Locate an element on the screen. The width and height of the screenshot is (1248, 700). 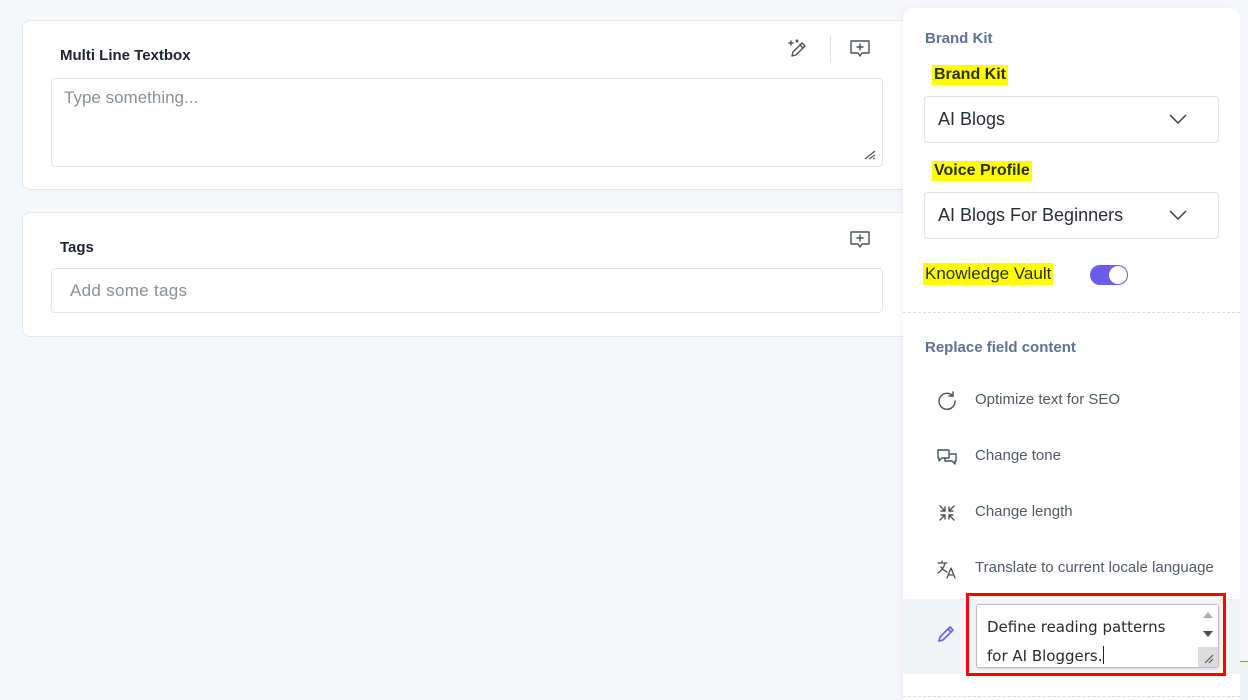
knowledge-vault-toggle is located at coordinates (1109, 275).